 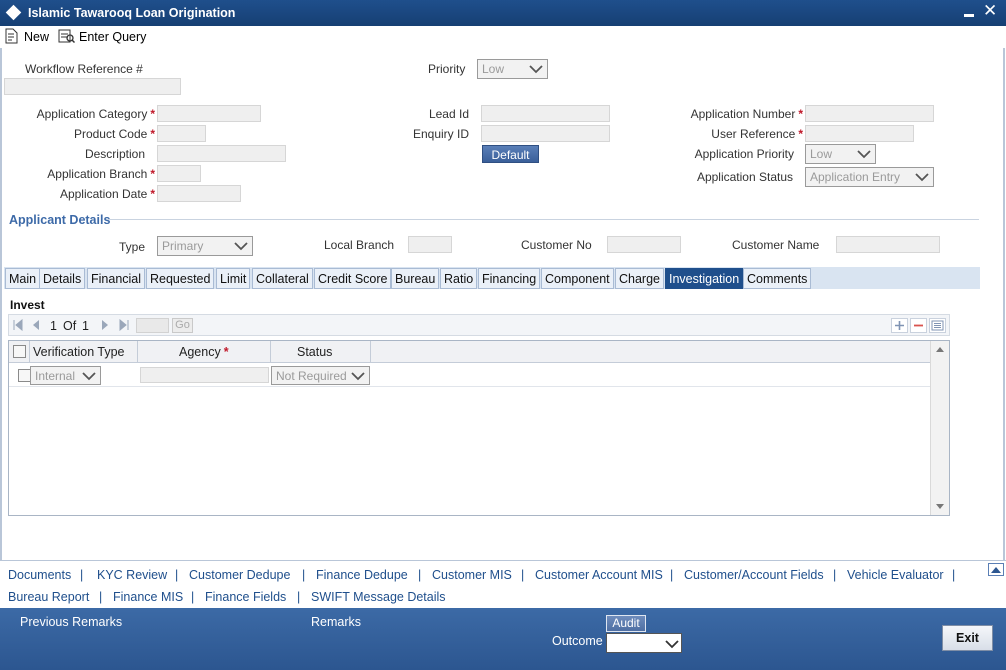 I want to click on close-icon: ✕, so click(x=990, y=11).